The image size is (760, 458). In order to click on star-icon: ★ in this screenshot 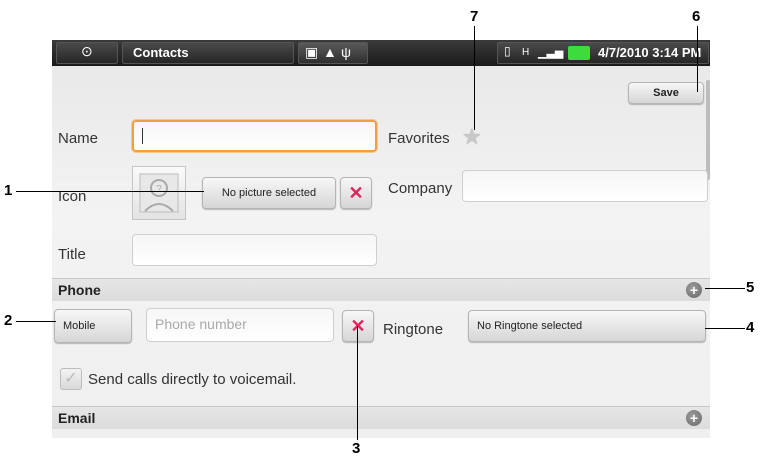, I will do `click(472, 137)`.